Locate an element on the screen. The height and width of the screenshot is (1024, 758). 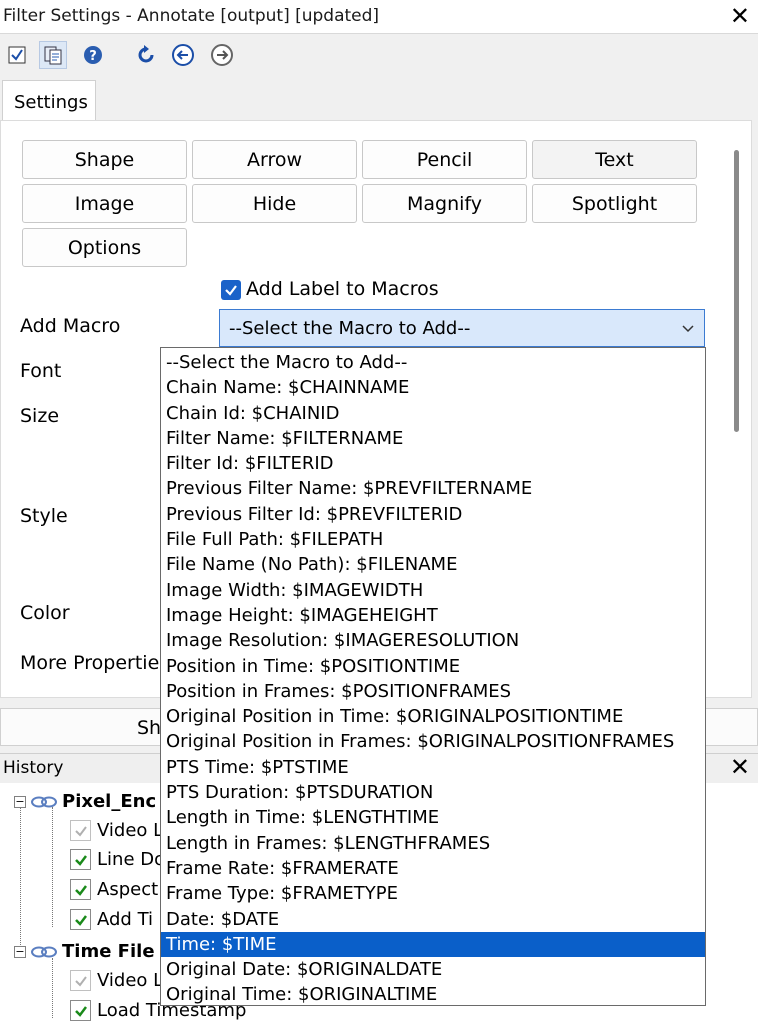
macro-option-highlighted: Time: $TIME is located at coordinates (433, 944).